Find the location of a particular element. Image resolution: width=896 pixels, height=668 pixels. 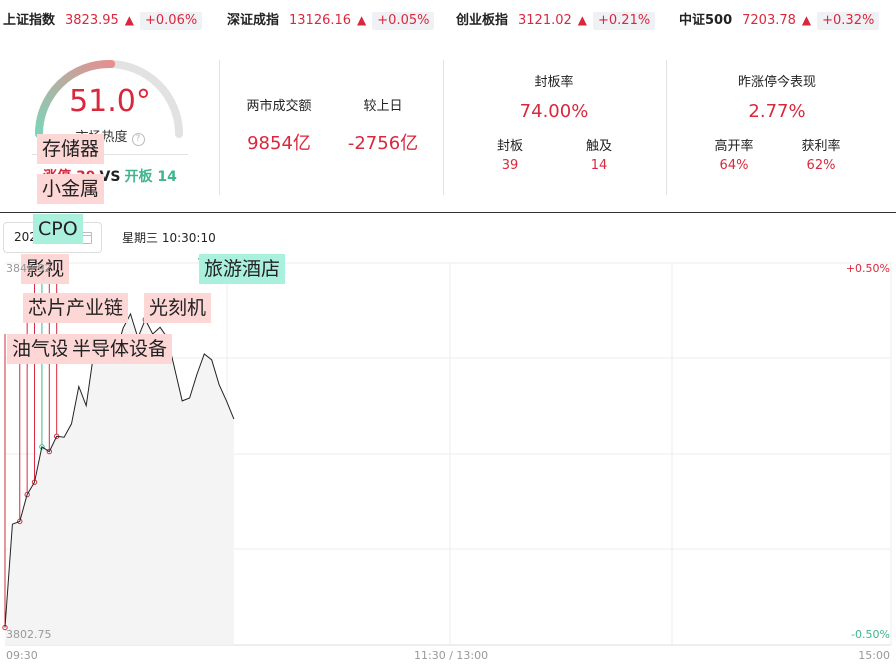

ticker-pct: +0.32% is located at coordinates (848, 21).